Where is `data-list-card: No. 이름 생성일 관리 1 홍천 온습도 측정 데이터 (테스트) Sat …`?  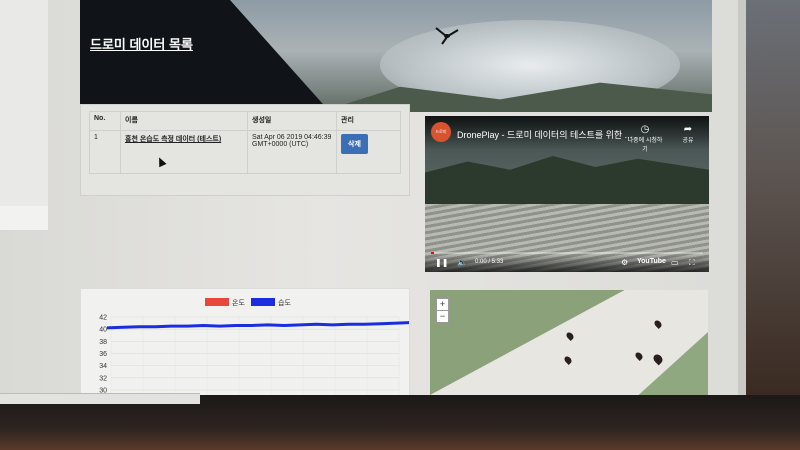
data-list-card: No. 이름 생성일 관리 1 홍천 온습도 측정 데이터 (테스트) Sat … is located at coordinates (245, 150).